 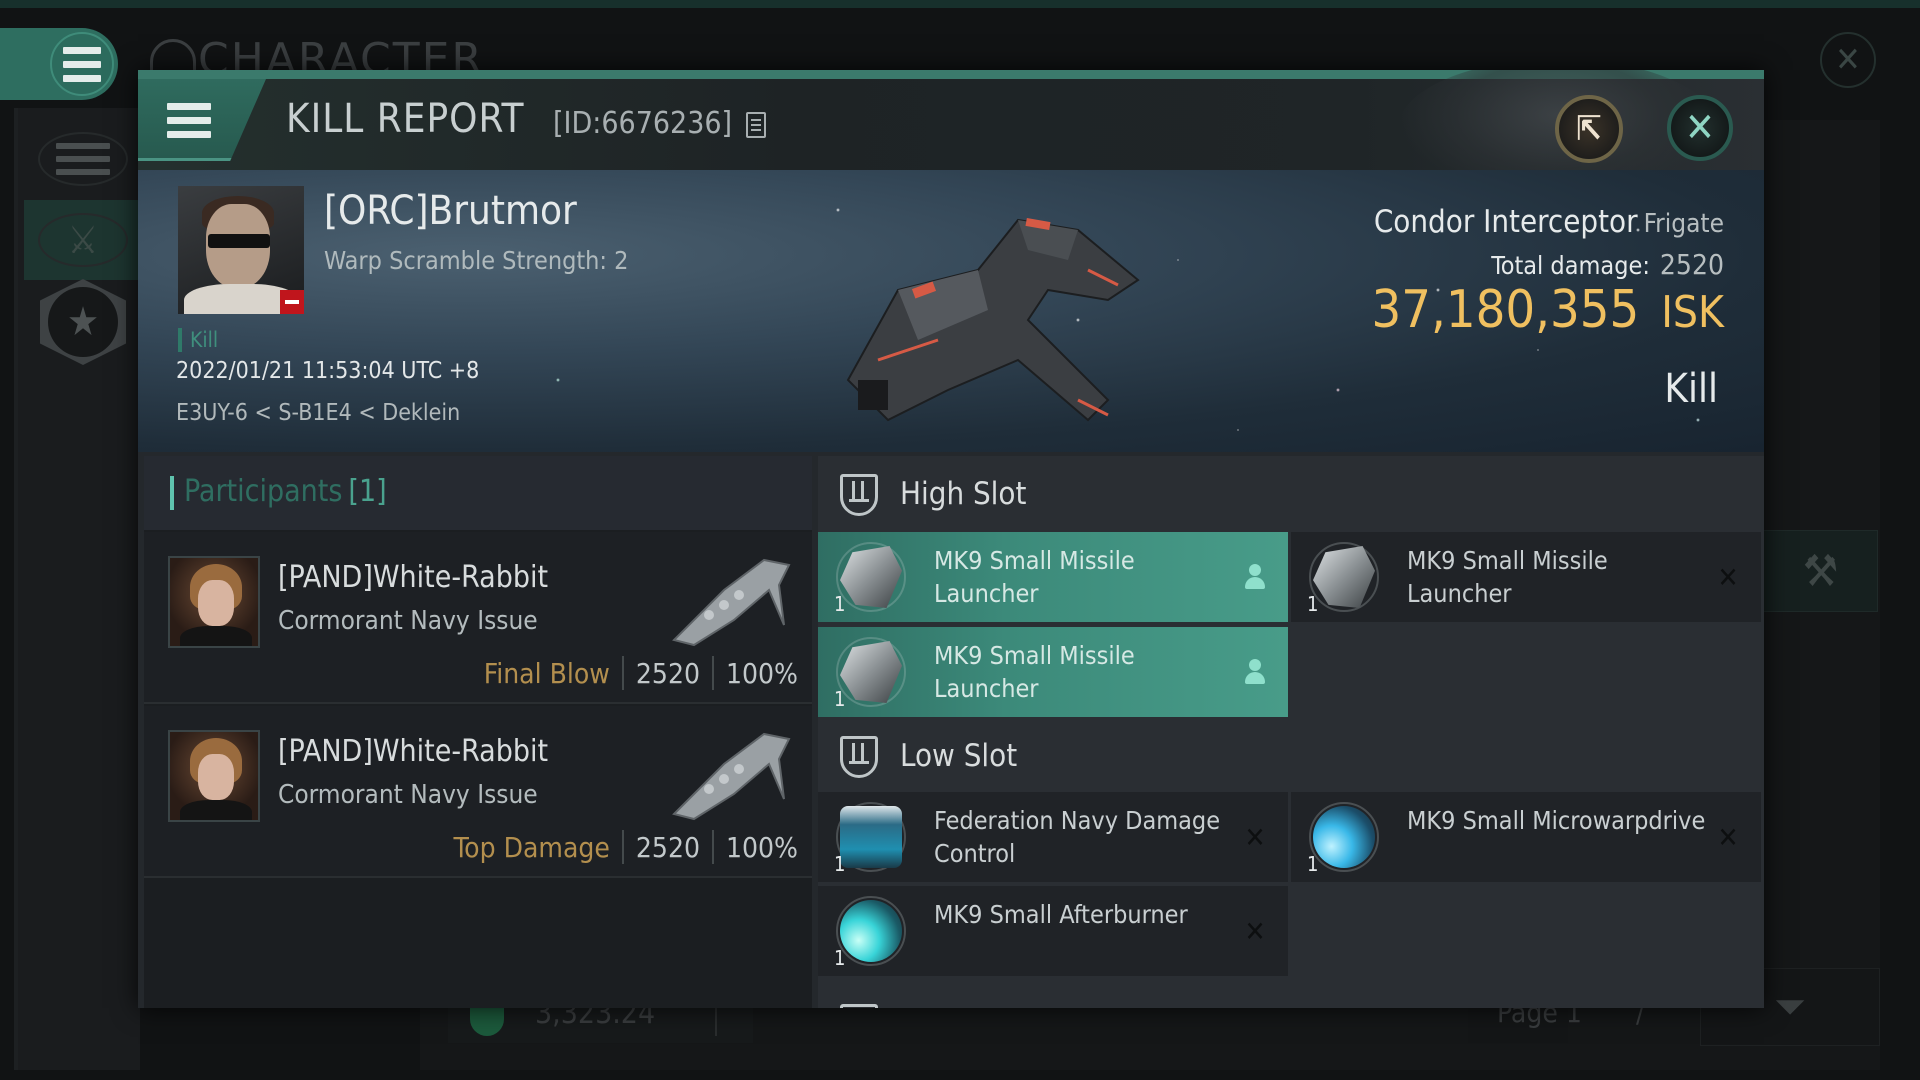 What do you see at coordinates (405, 119) in the screenshot?
I see `modal-title: KILL REPORT` at bounding box center [405, 119].